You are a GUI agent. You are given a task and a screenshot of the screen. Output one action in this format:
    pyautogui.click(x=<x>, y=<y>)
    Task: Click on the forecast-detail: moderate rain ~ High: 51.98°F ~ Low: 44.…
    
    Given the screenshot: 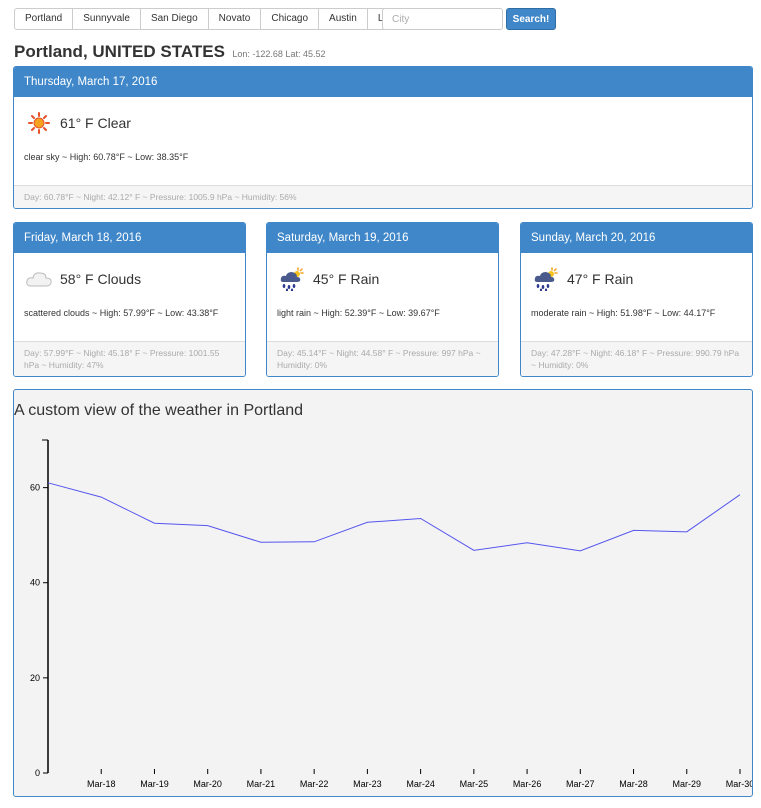 What is the action you would take?
    pyautogui.click(x=623, y=313)
    